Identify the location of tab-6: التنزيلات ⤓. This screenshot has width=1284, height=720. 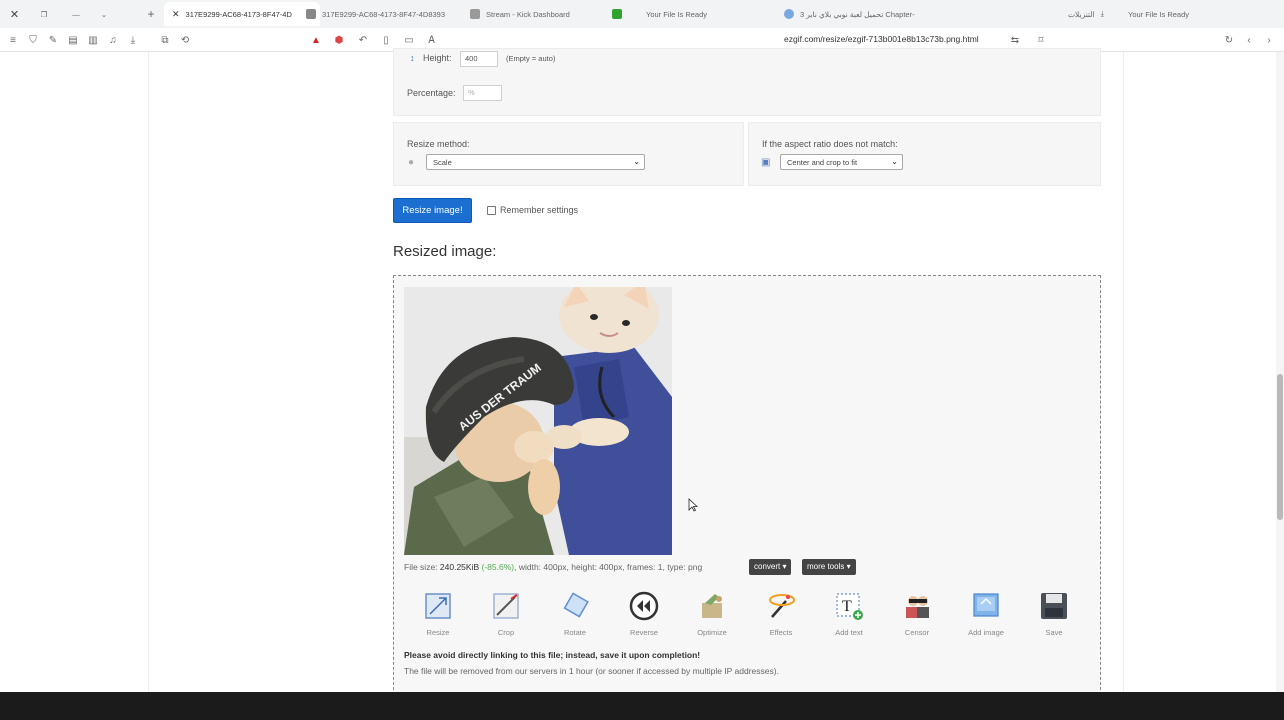
(1092, 14).